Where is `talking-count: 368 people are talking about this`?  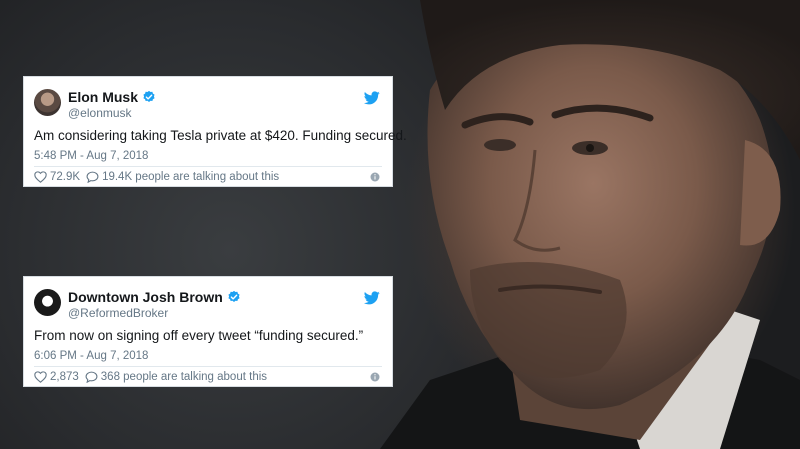 talking-count: 368 people are talking about this is located at coordinates (184, 377).